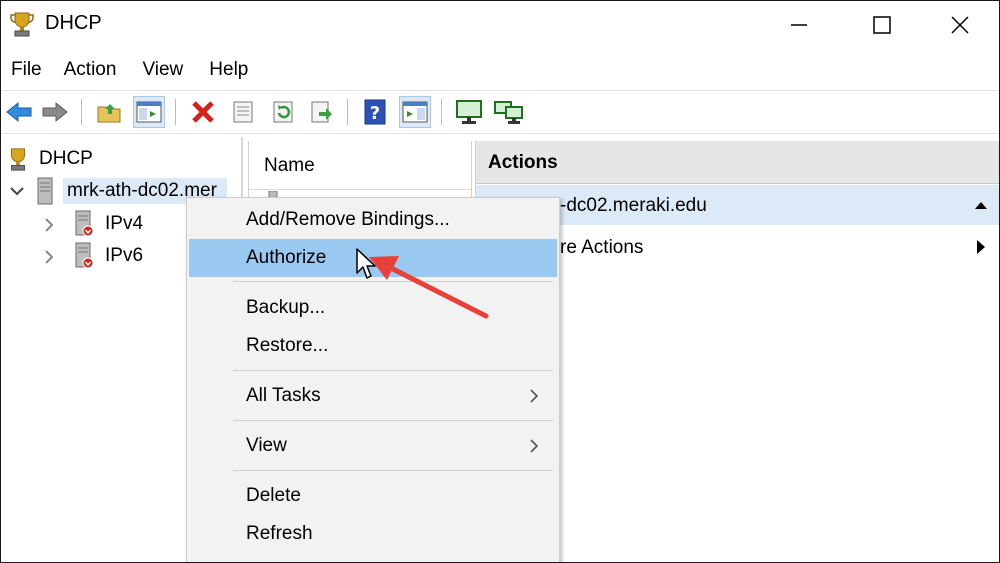 Image resolution: width=1000 pixels, height=563 pixels. Describe the element at coordinates (500, 70) in the screenshot. I see `menu-bar: File Action View Help` at that location.